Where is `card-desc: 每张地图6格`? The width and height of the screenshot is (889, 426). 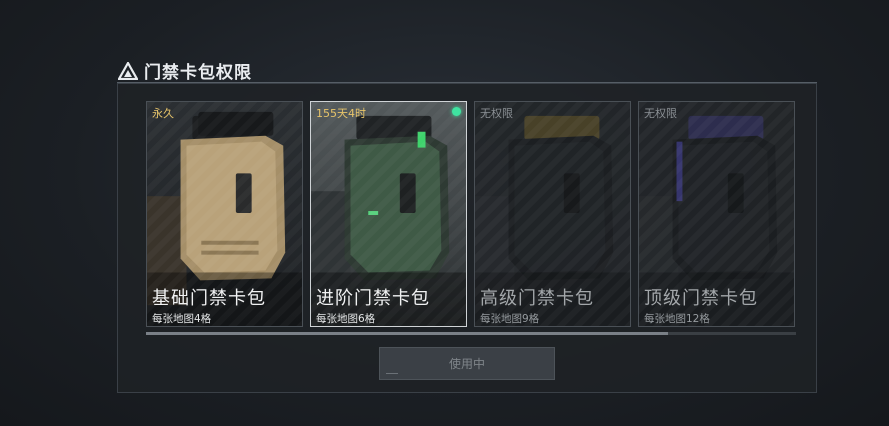 card-desc: 每张地图6格 is located at coordinates (346, 319).